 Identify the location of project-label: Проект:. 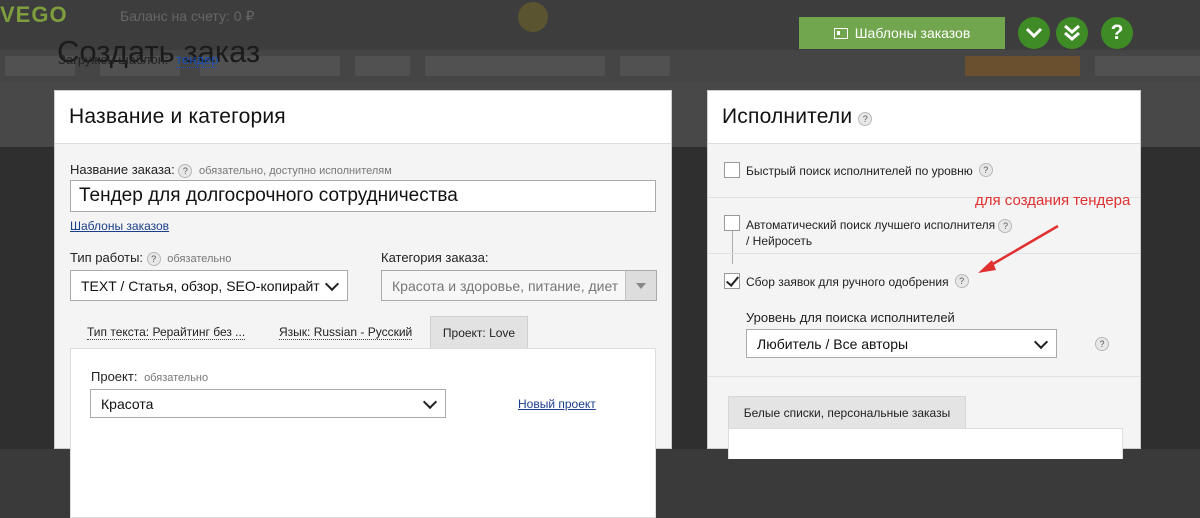
(114, 376).